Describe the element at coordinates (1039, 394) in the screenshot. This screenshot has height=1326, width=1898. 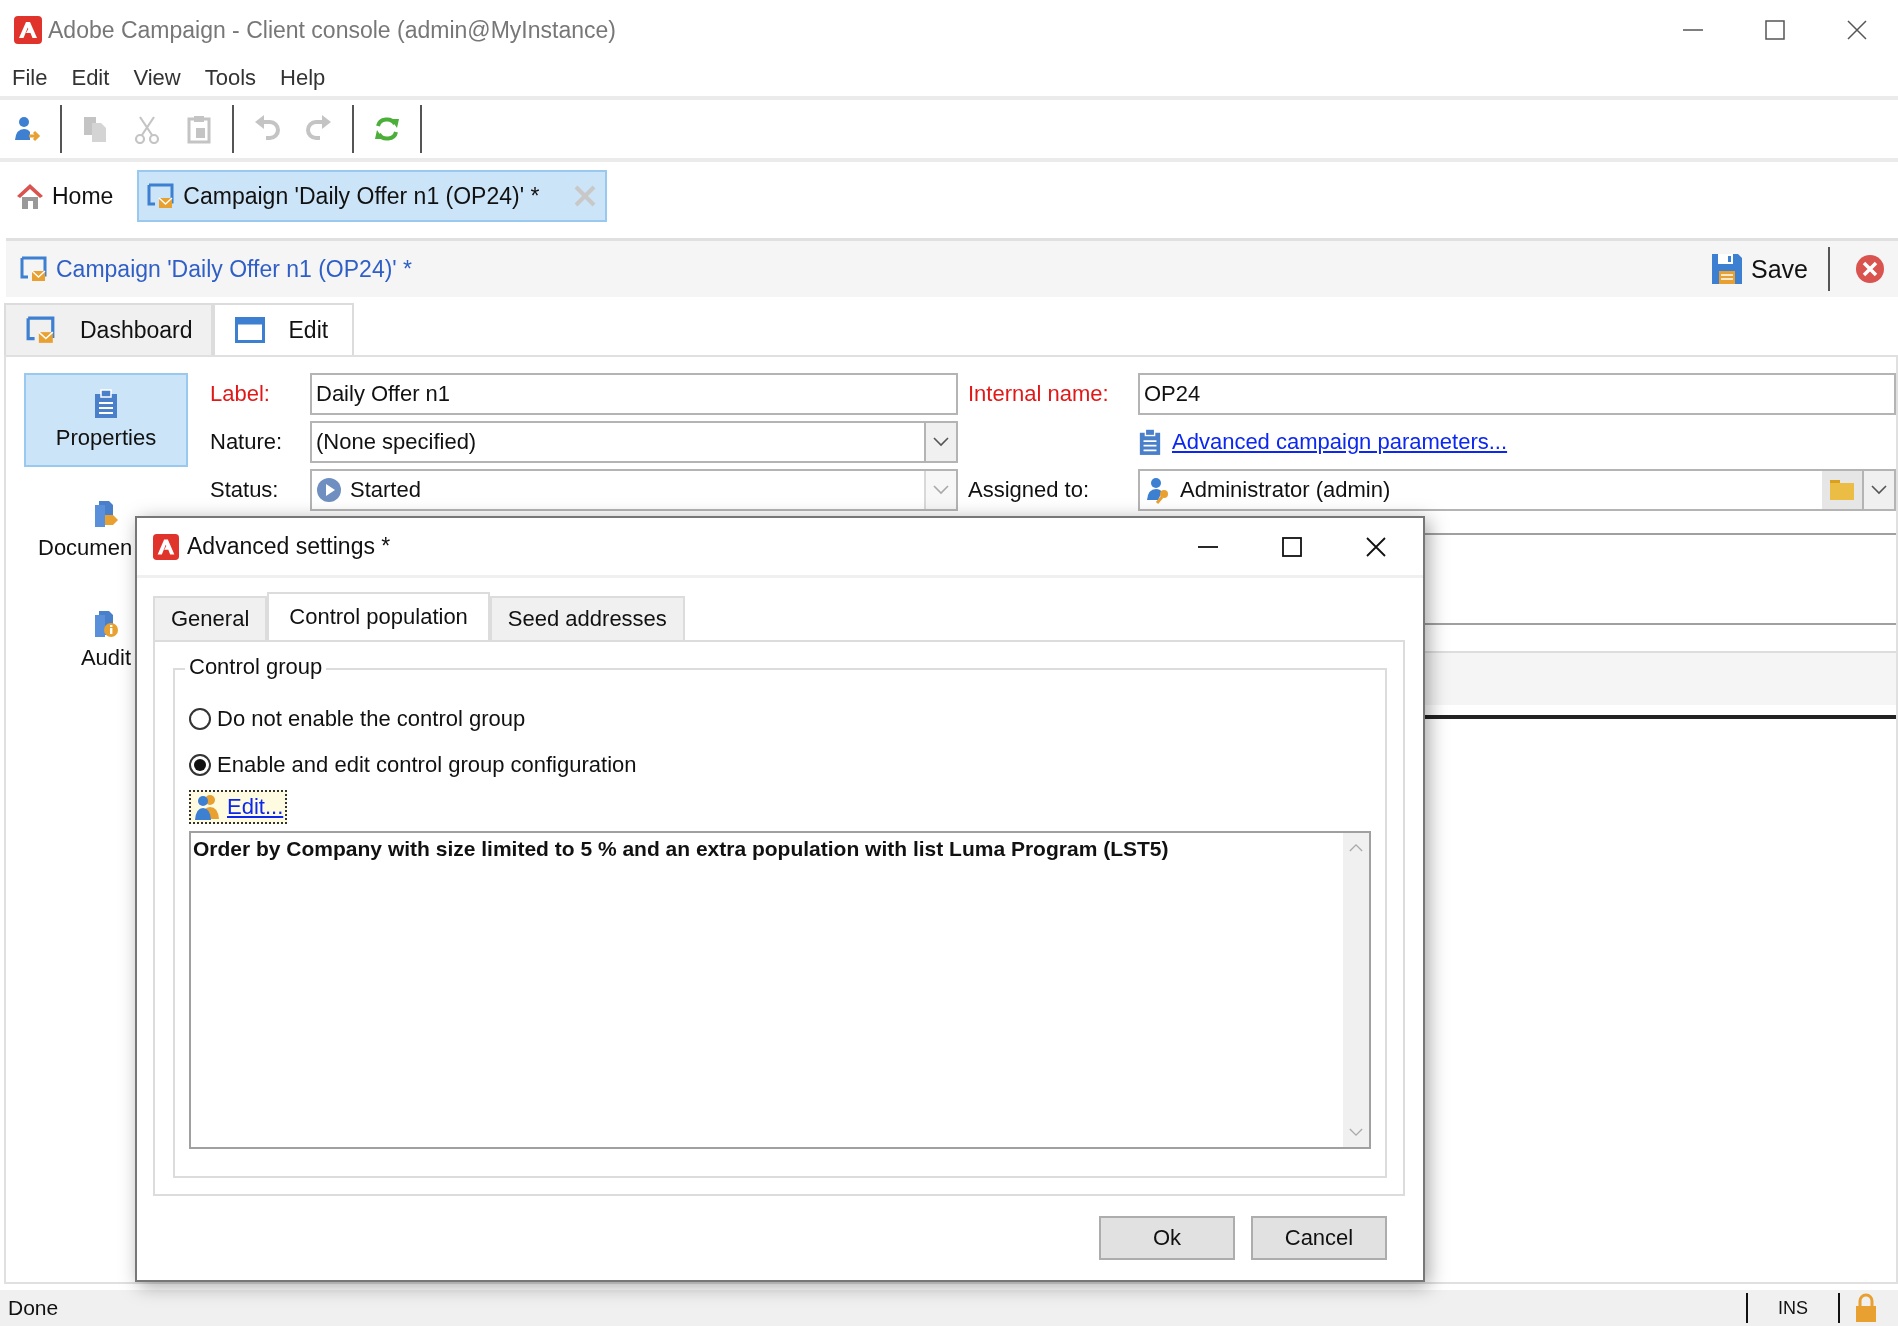
I see `field-label: Internal name:` at that location.